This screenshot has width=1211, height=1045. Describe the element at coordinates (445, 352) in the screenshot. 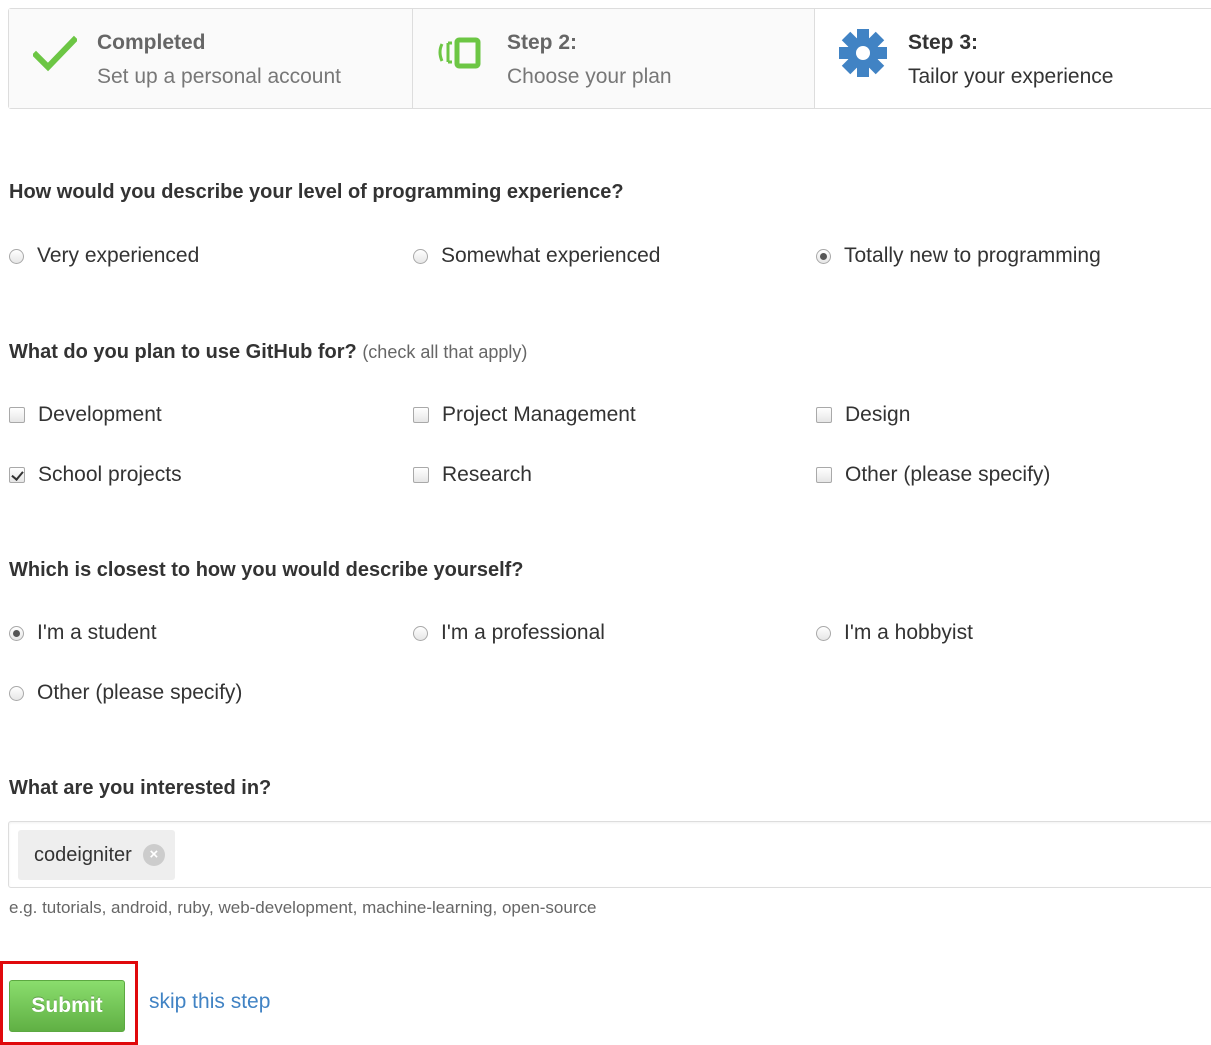

I see `usage-question-hint: (check all that apply)` at that location.